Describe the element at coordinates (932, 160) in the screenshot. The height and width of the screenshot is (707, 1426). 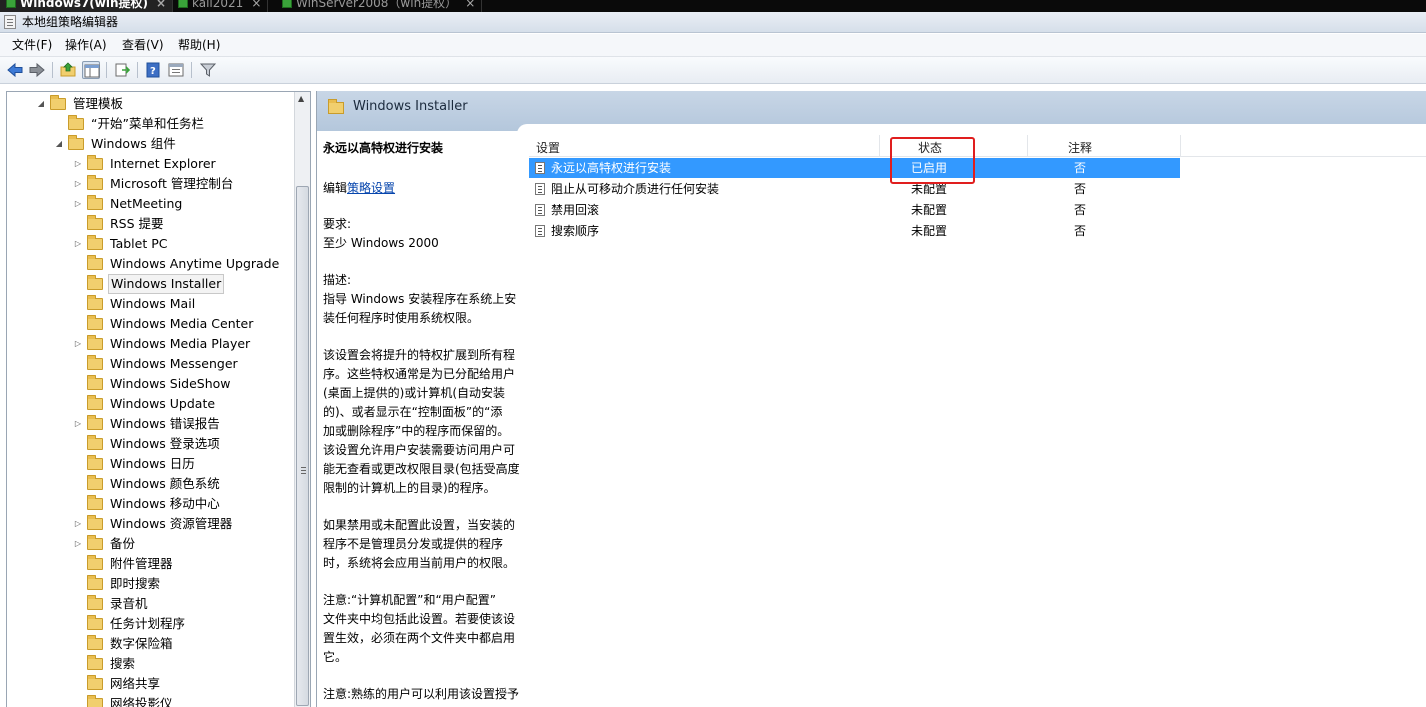
I see `highlight-box` at that location.